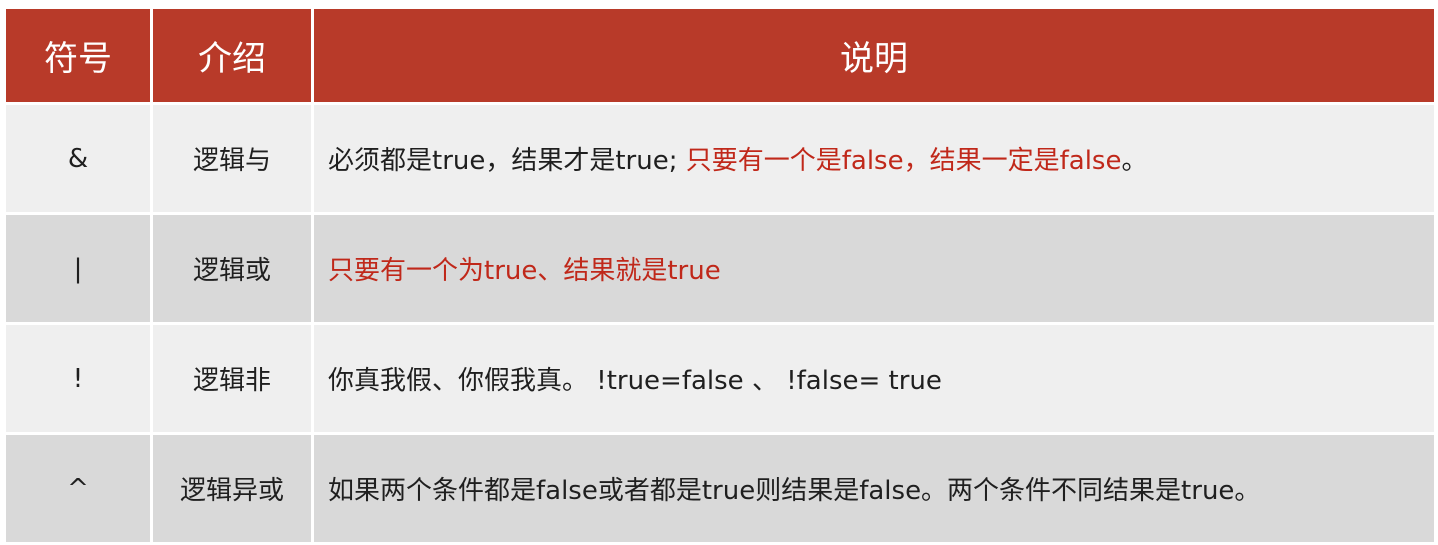  I want to click on intro-cell: 逻辑异或, so click(232, 488).